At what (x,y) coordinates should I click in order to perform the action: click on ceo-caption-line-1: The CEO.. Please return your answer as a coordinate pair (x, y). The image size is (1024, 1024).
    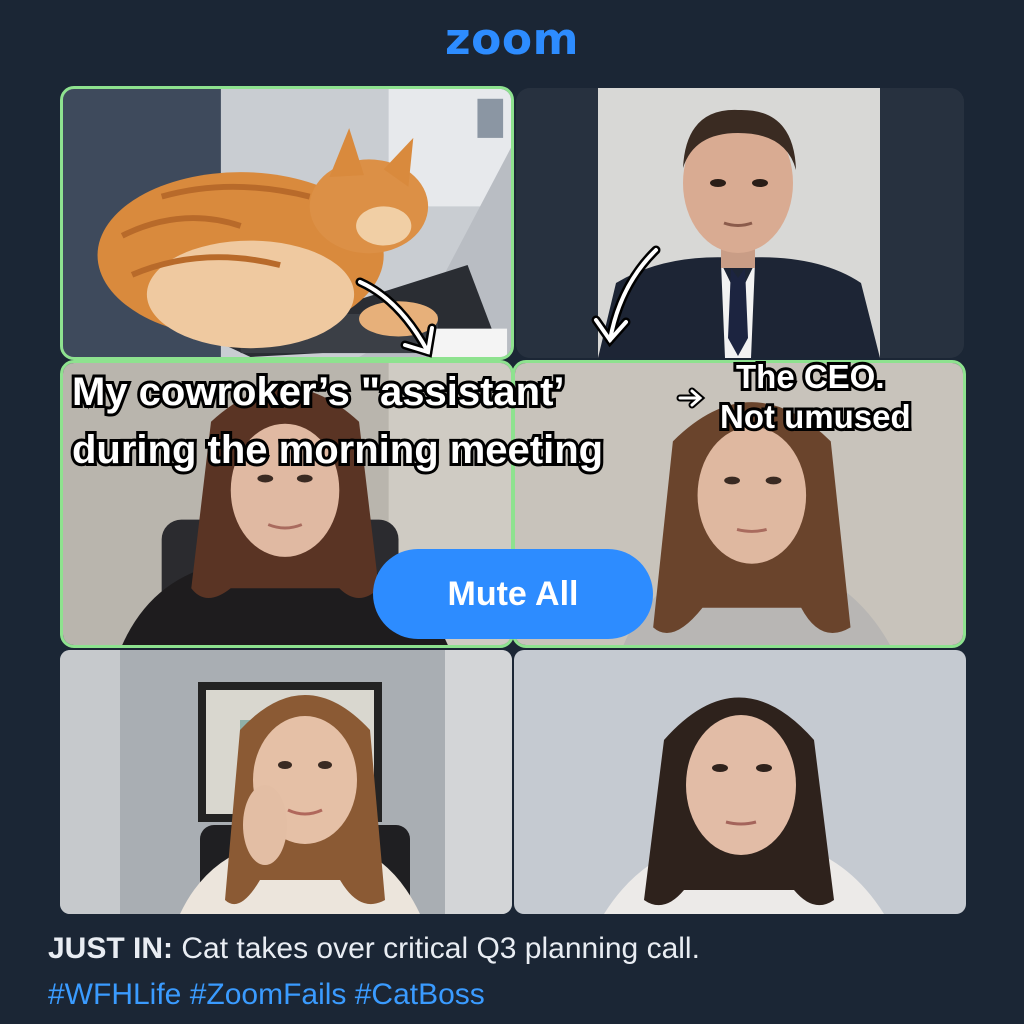
    Looking at the image, I should click on (810, 376).